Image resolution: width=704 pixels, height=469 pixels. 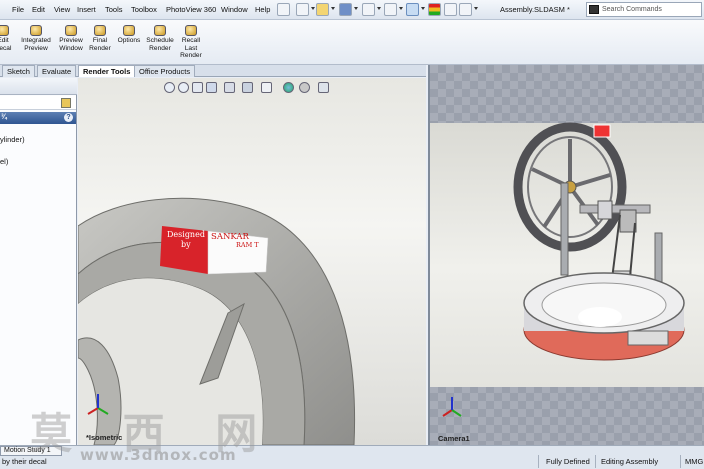 I want to click on preview-window-label: Preview Window, so click(x=71, y=44).